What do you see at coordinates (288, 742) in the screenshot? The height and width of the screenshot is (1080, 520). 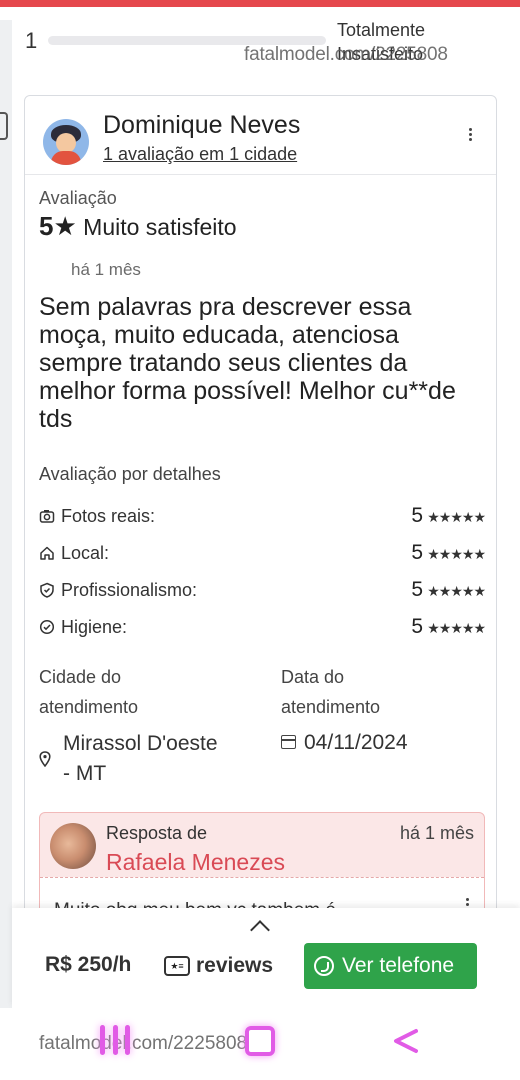 I see `calendar-icon` at bounding box center [288, 742].